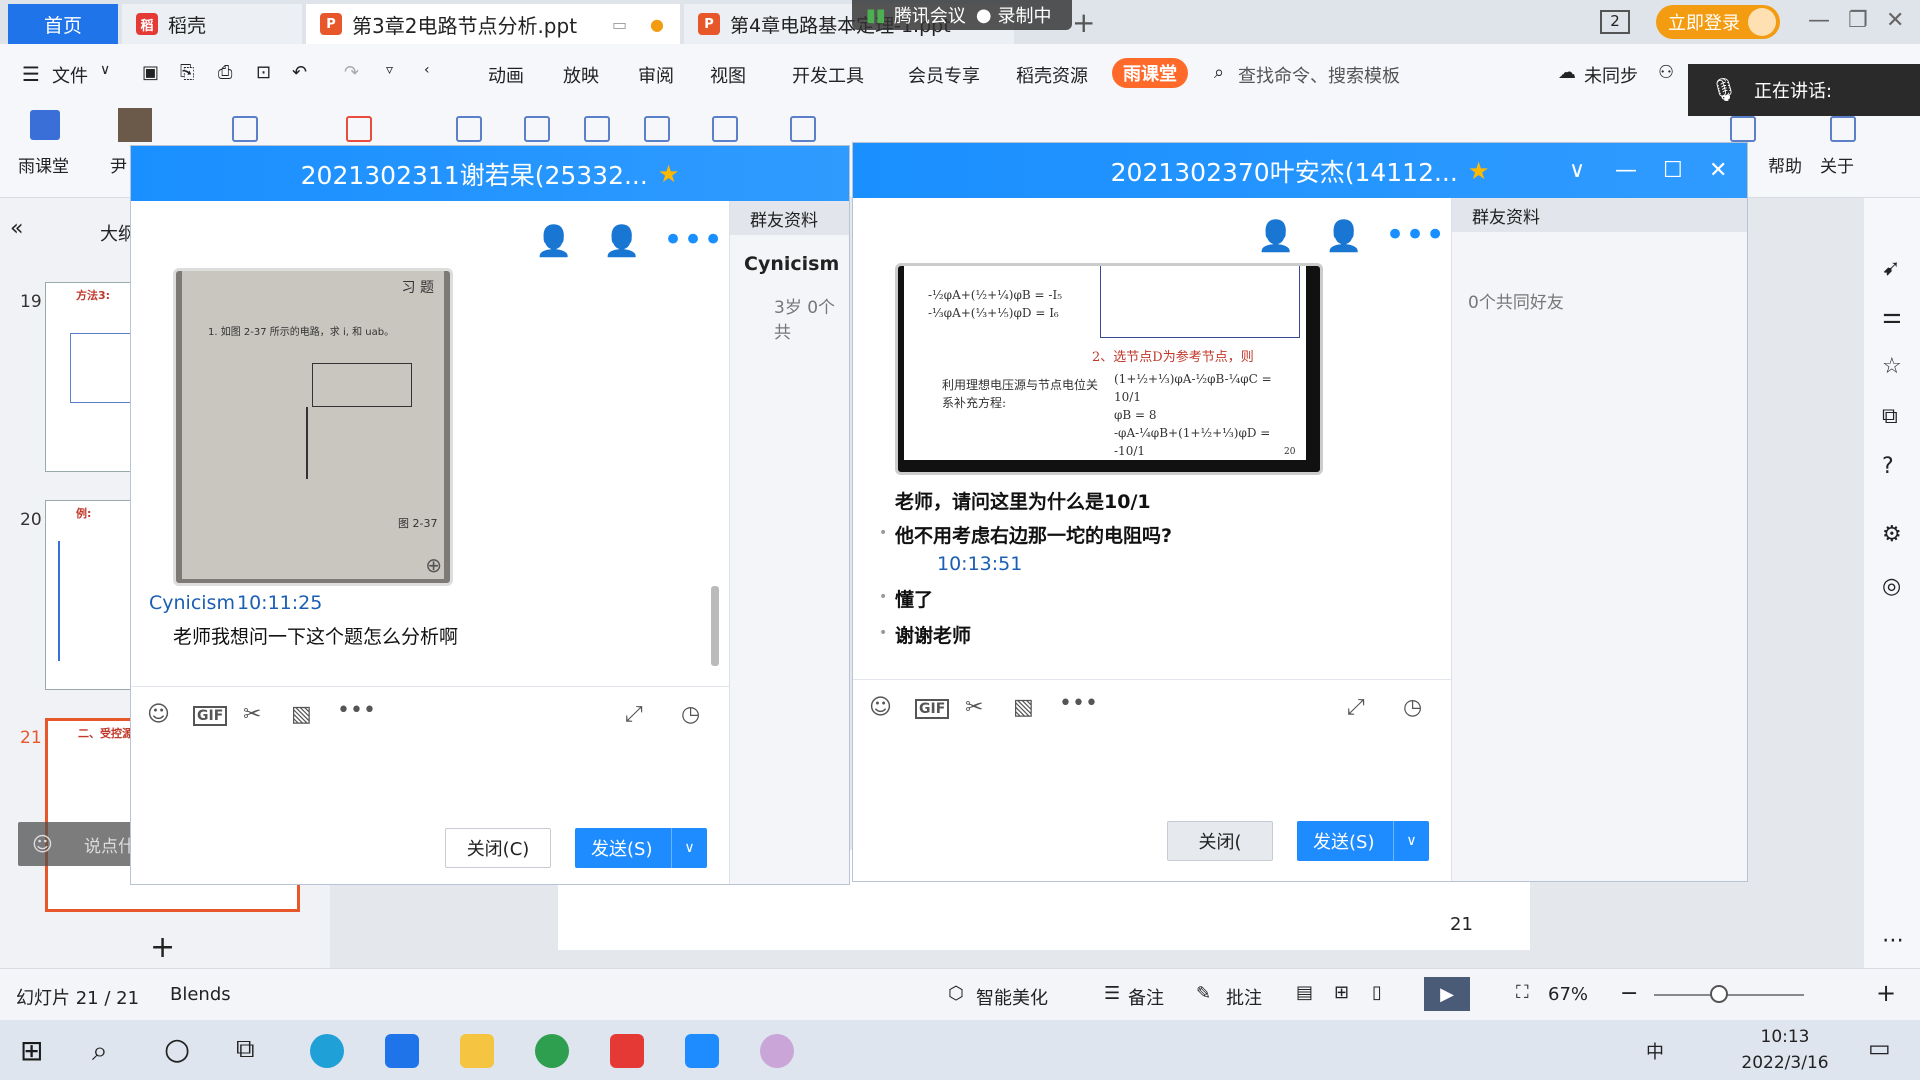 The width and height of the screenshot is (1920, 1080). What do you see at coordinates (433, 565) in the screenshot?
I see `zoom-icon: ⊕` at bounding box center [433, 565].